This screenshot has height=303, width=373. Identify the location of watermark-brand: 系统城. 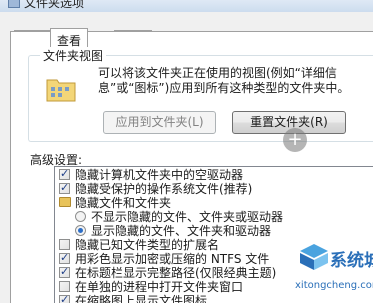
(351, 261).